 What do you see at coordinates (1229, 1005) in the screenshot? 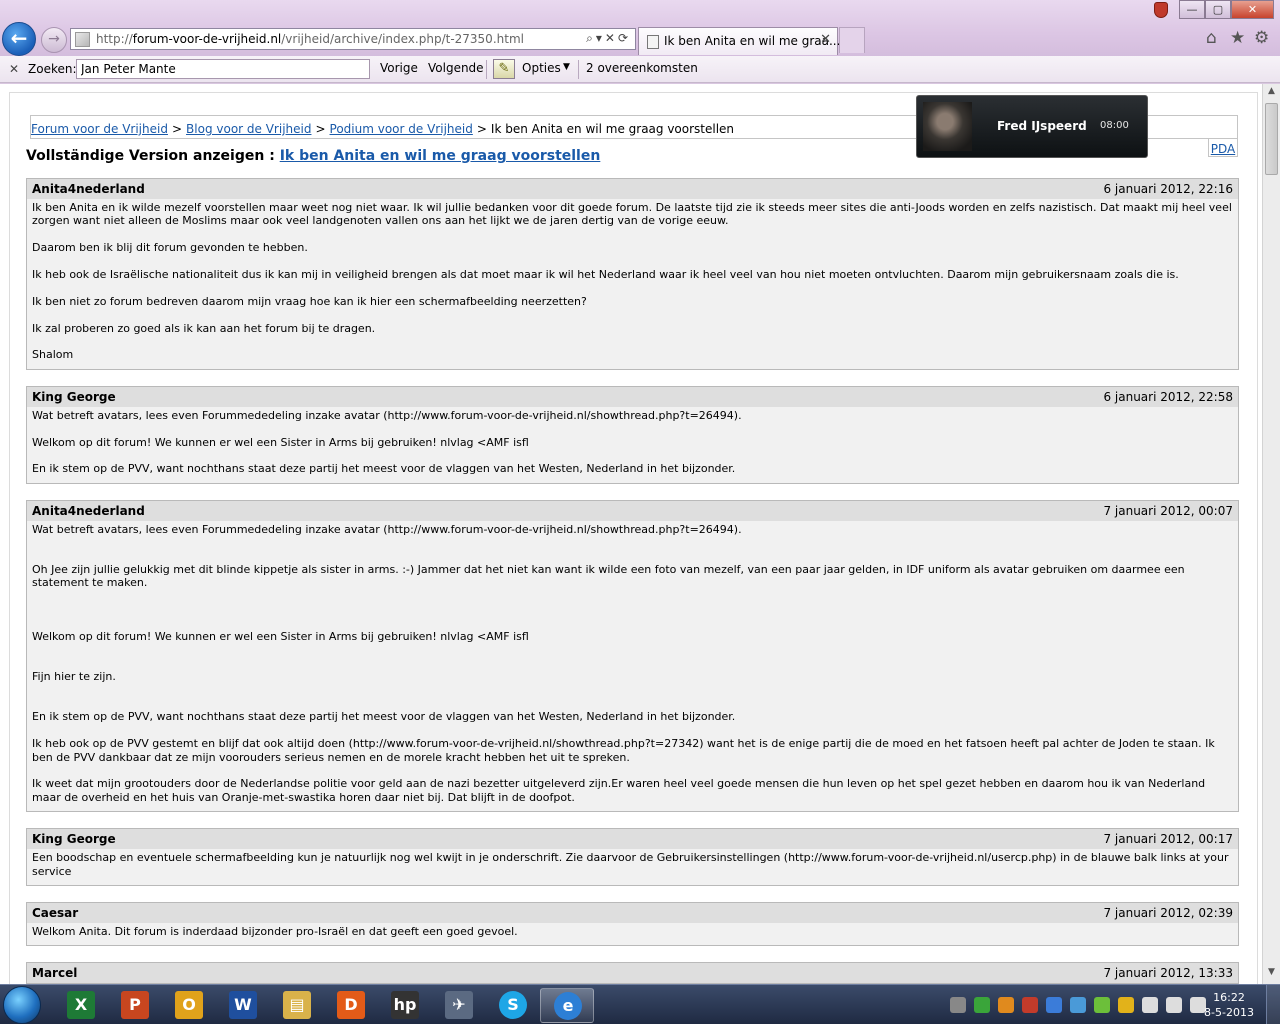
I see `clock: 16:22 8-5-2013` at bounding box center [1229, 1005].